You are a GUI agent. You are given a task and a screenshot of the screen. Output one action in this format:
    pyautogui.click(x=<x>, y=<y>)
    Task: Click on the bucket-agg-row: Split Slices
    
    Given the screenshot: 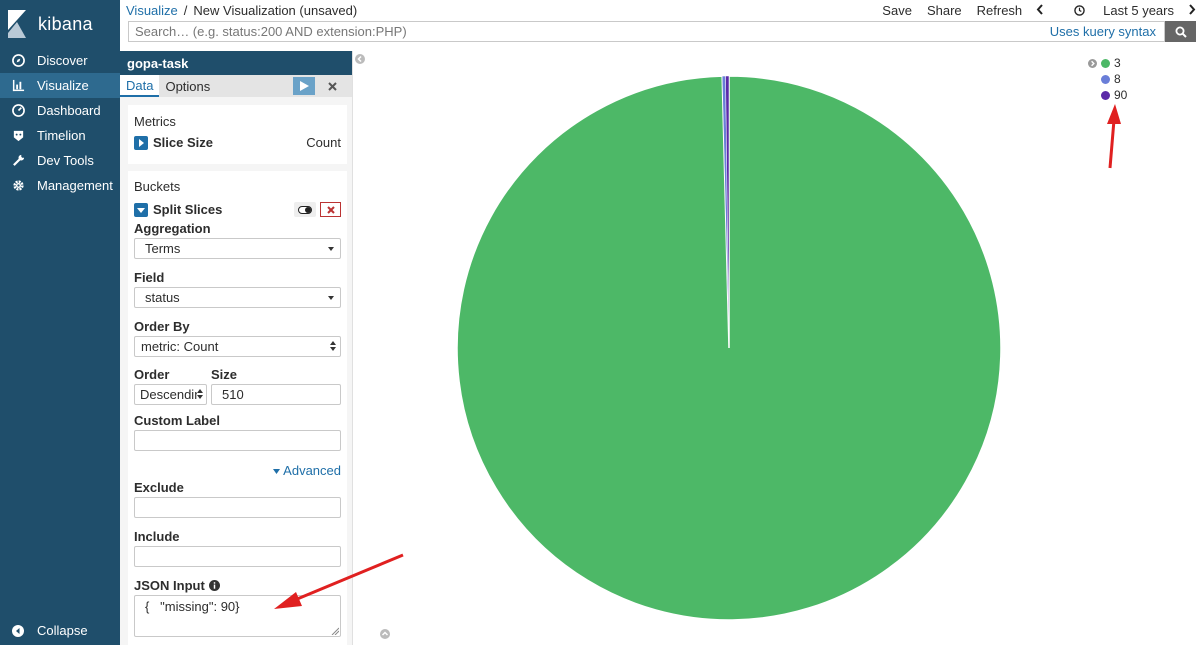 What is the action you would take?
    pyautogui.click(x=237, y=209)
    